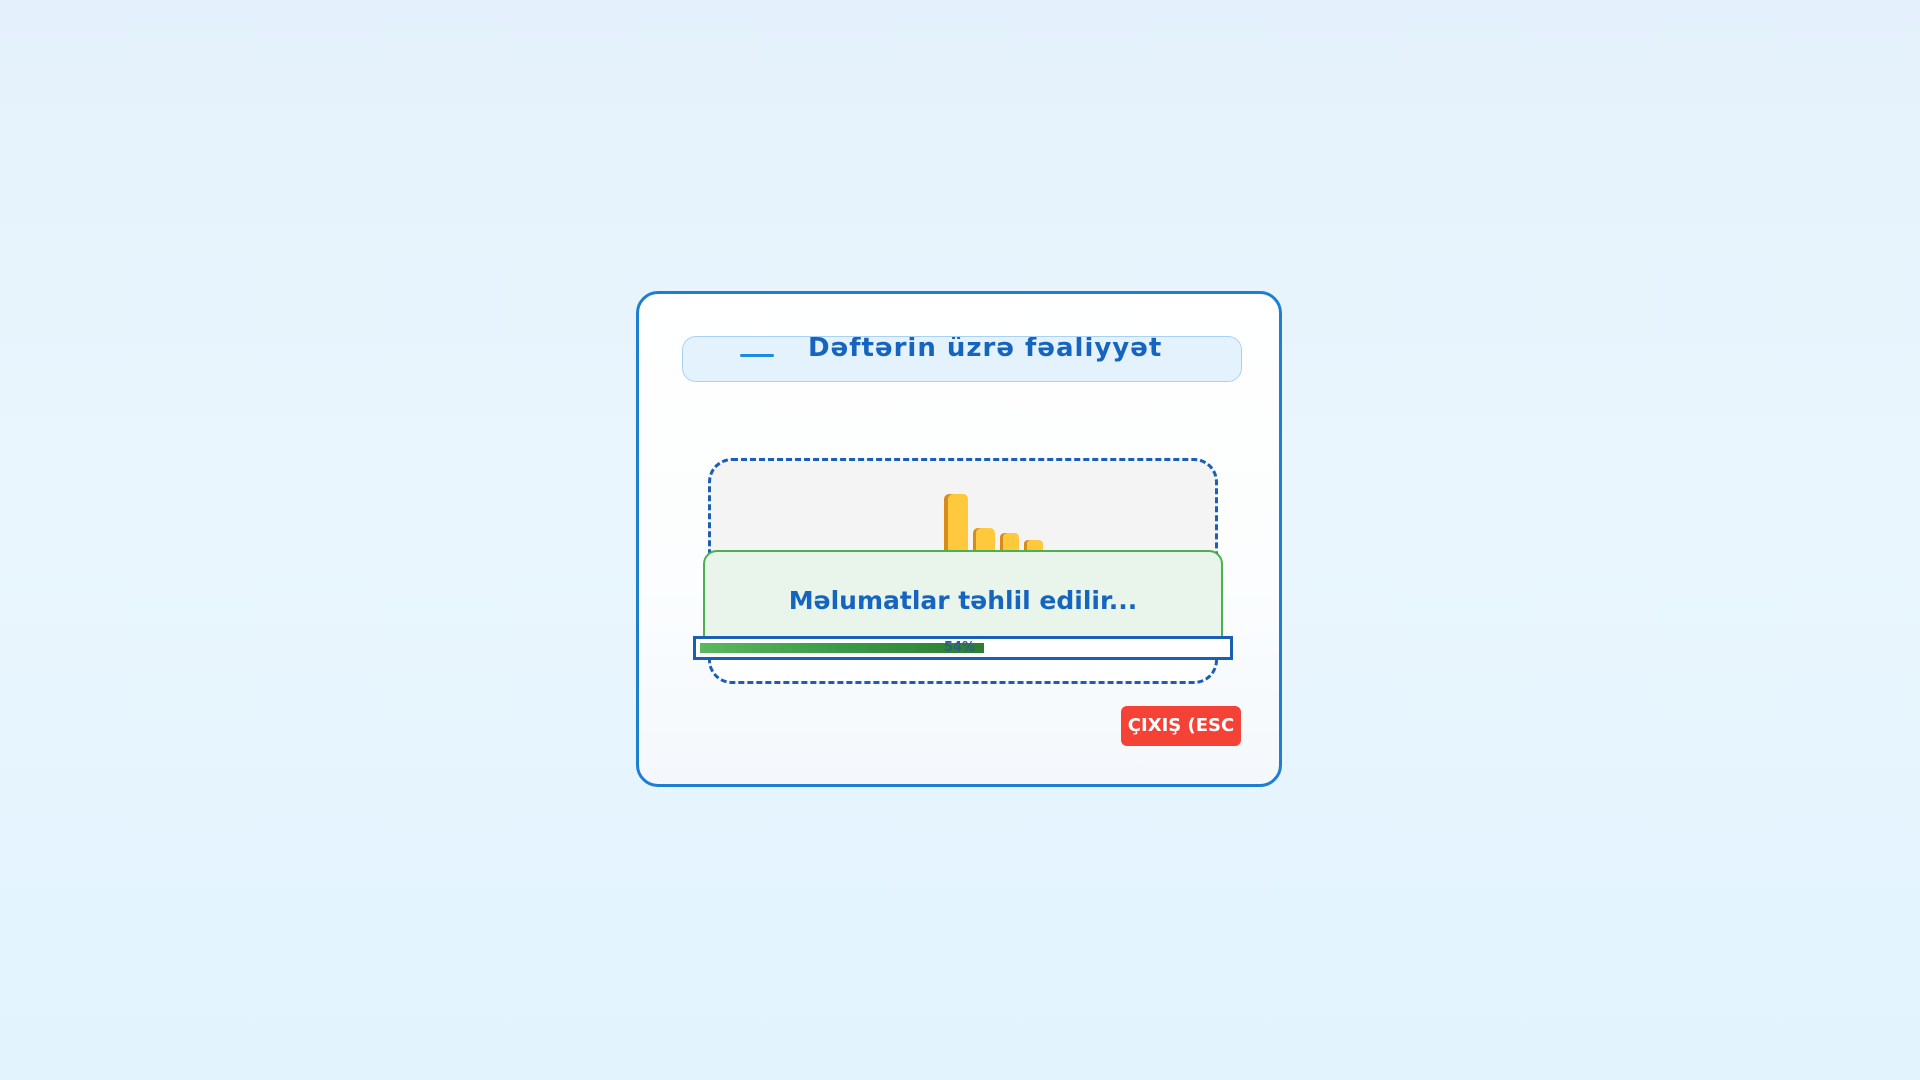  What do you see at coordinates (757, 355) in the screenshot?
I see `minus-icon` at bounding box center [757, 355].